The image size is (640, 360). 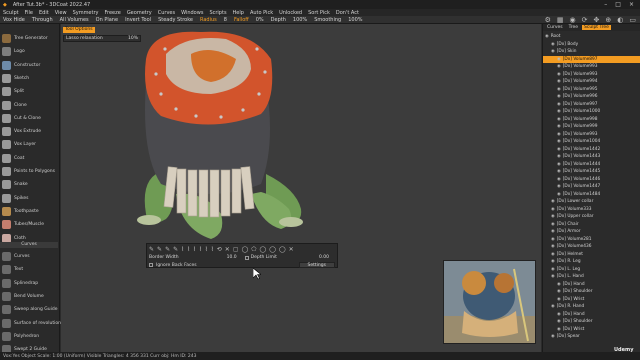 What do you see at coordinates (175, 20) in the screenshot?
I see `steady-stroke-toggle: Steady Stroke` at bounding box center [175, 20].